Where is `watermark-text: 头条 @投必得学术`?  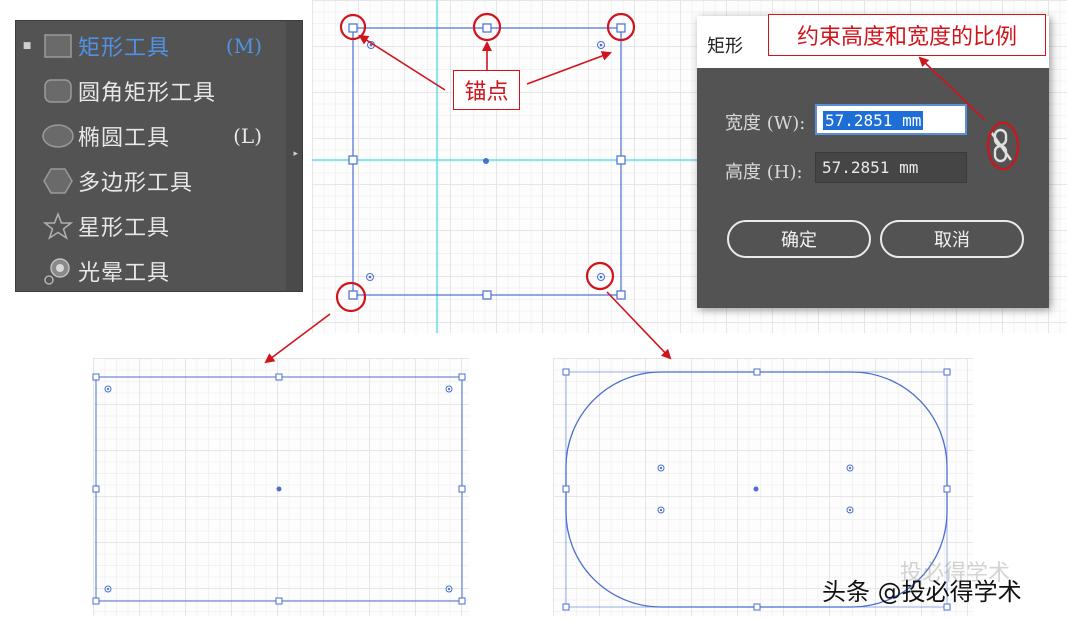 watermark-text: 头条 @投必得学术 is located at coordinates (922, 592).